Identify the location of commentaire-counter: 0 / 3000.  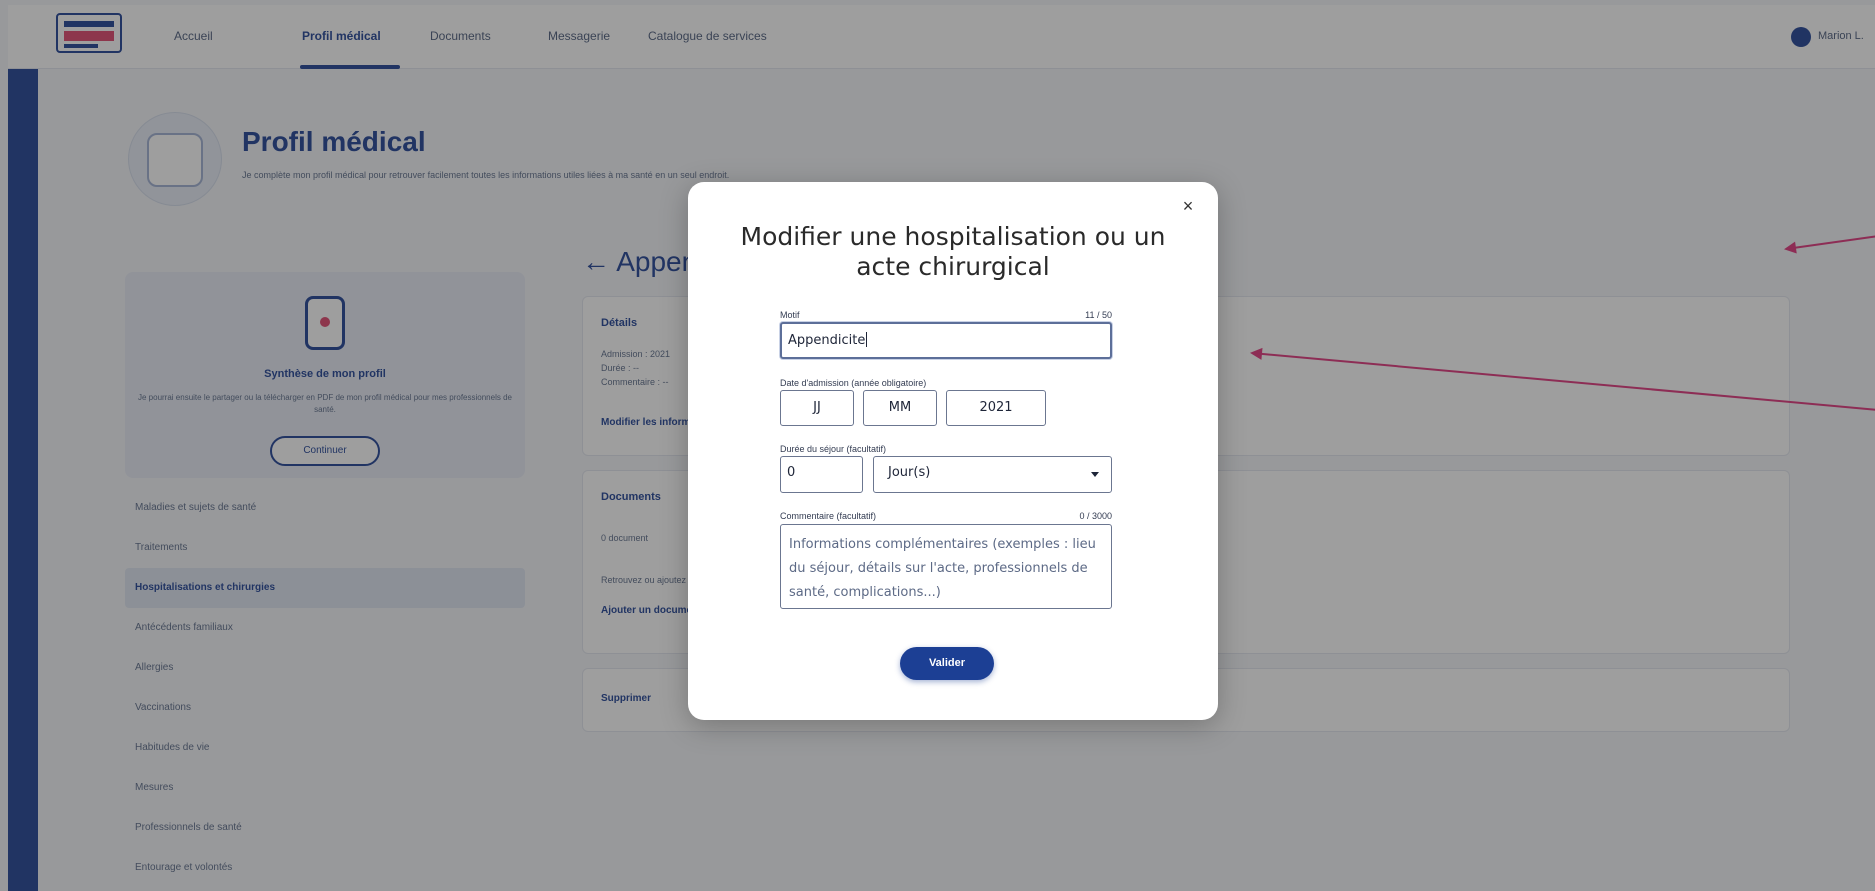
(1095, 516).